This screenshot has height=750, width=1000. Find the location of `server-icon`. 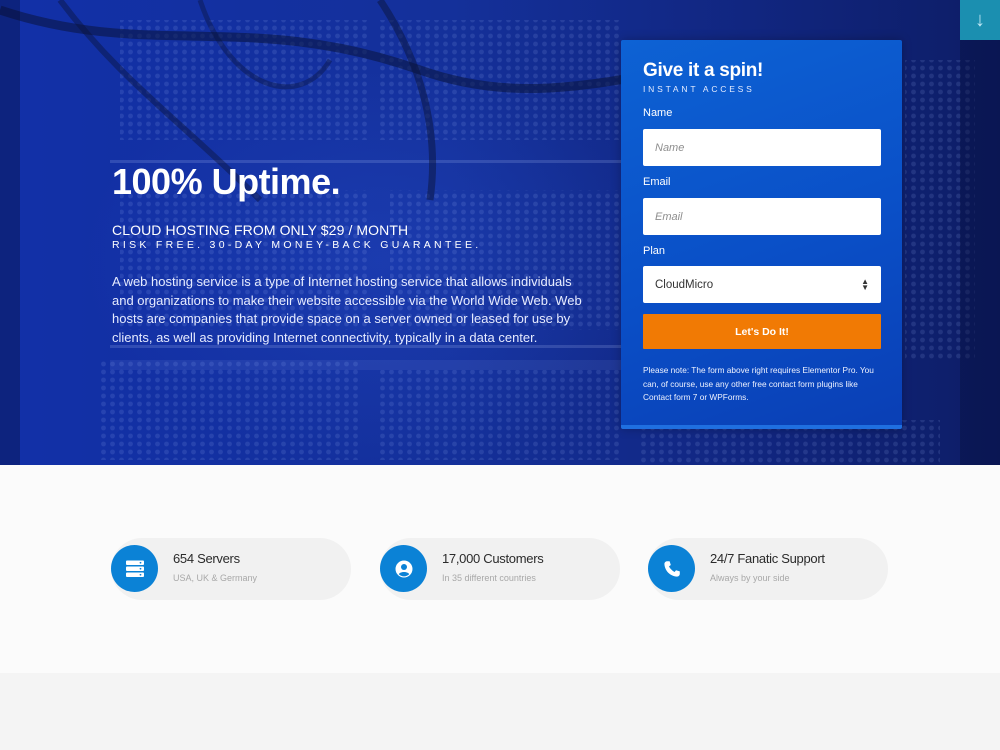

server-icon is located at coordinates (134, 568).